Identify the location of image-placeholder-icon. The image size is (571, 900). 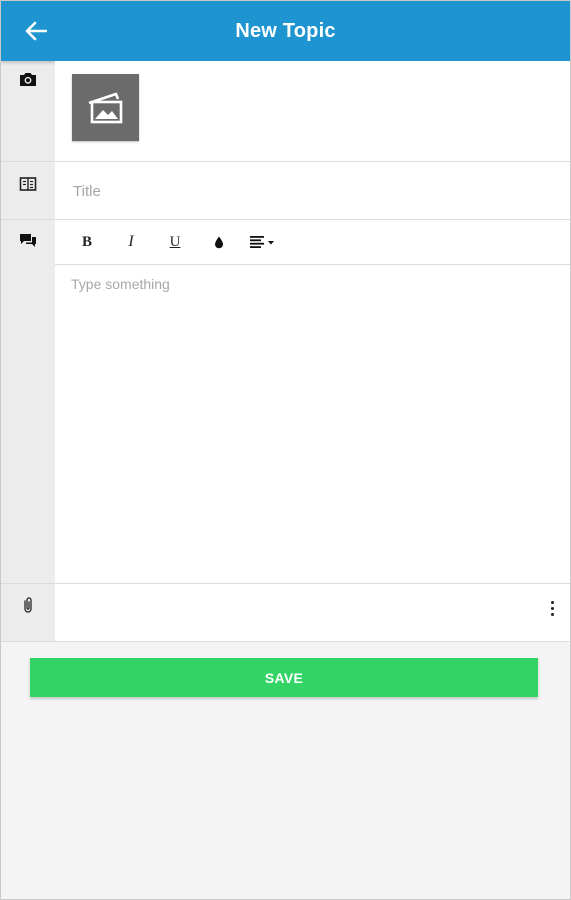
(105, 107).